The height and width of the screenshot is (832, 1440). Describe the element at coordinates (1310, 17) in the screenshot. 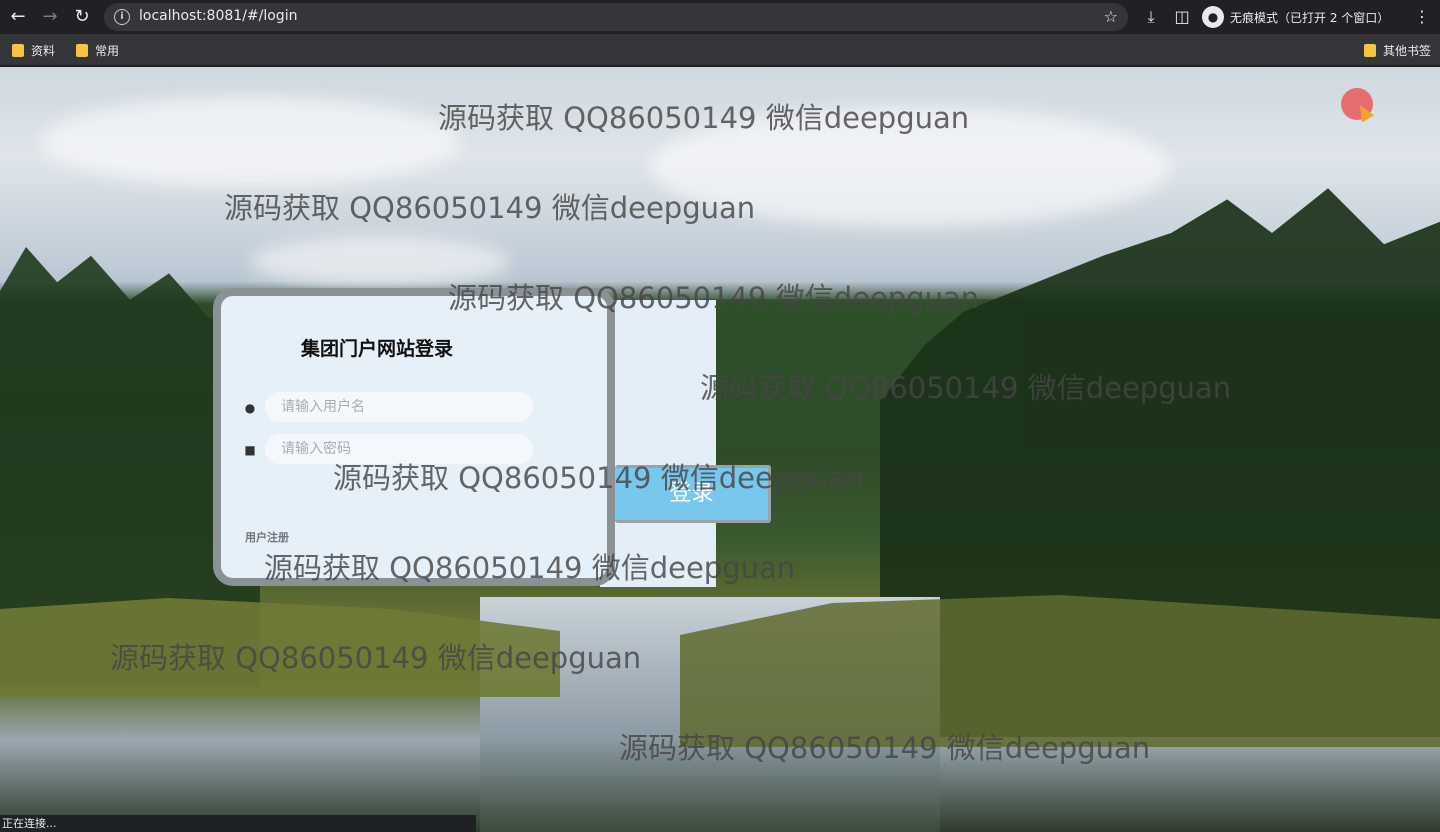

I see `incognito-label: 无痕模式（已打开 2 个窗口）` at that location.